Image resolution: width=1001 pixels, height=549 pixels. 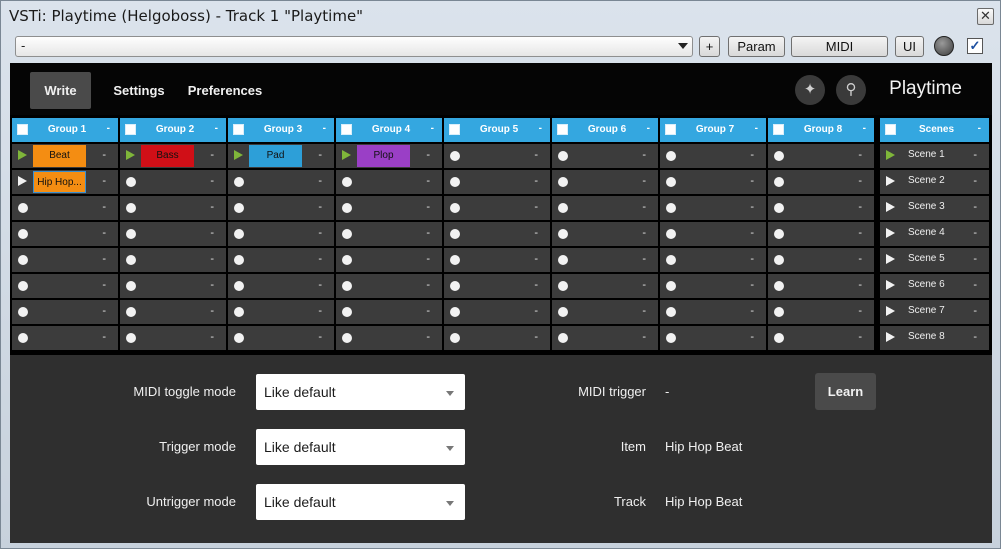 What do you see at coordinates (934, 260) in the screenshot?
I see `scene-row: Scene 5 -` at bounding box center [934, 260].